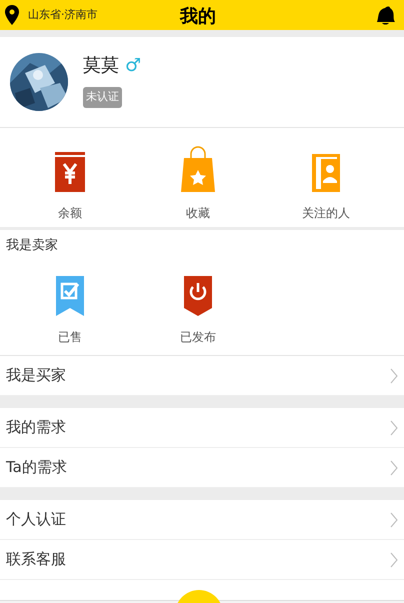 The width and height of the screenshot is (404, 603). I want to click on shortcut-tile: 已售, so click(70, 308).